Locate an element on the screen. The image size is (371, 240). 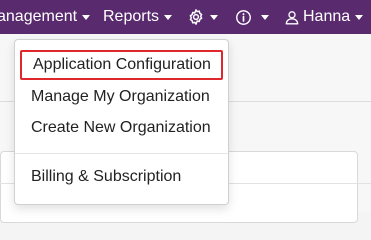
user-icon is located at coordinates (292, 17).